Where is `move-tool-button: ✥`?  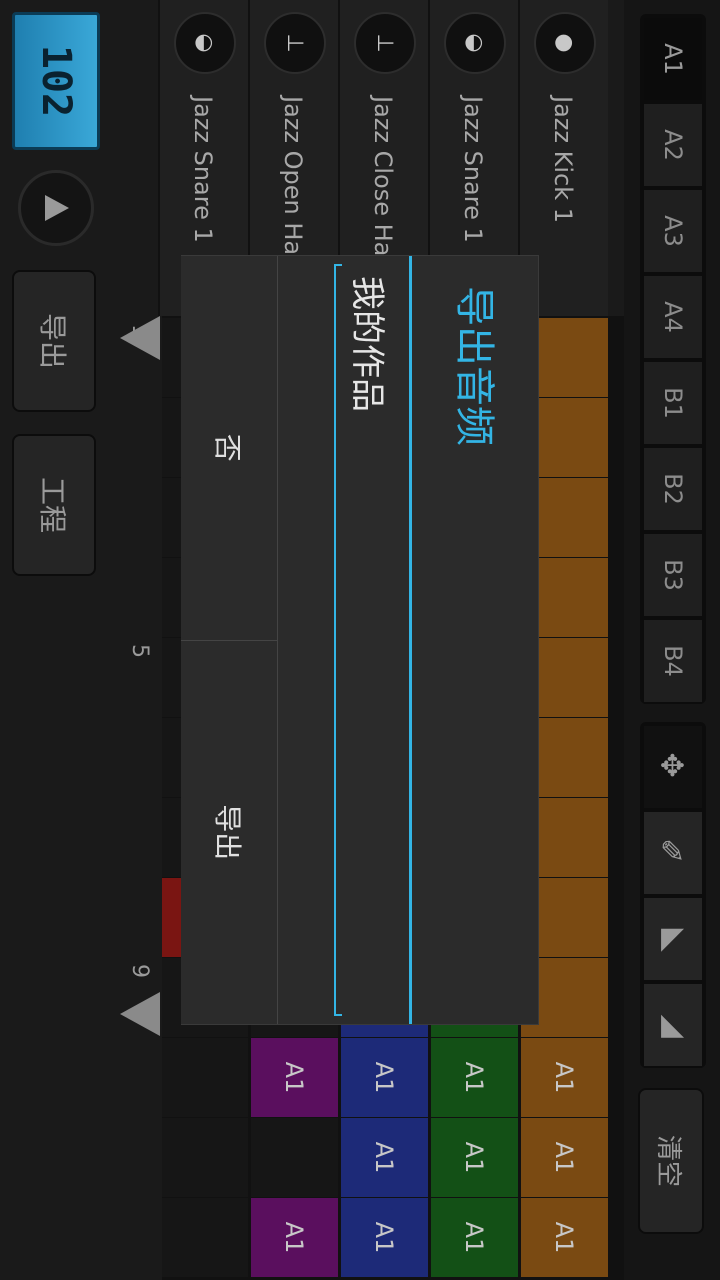
move-tool-button: ✥ is located at coordinates (673, 768).